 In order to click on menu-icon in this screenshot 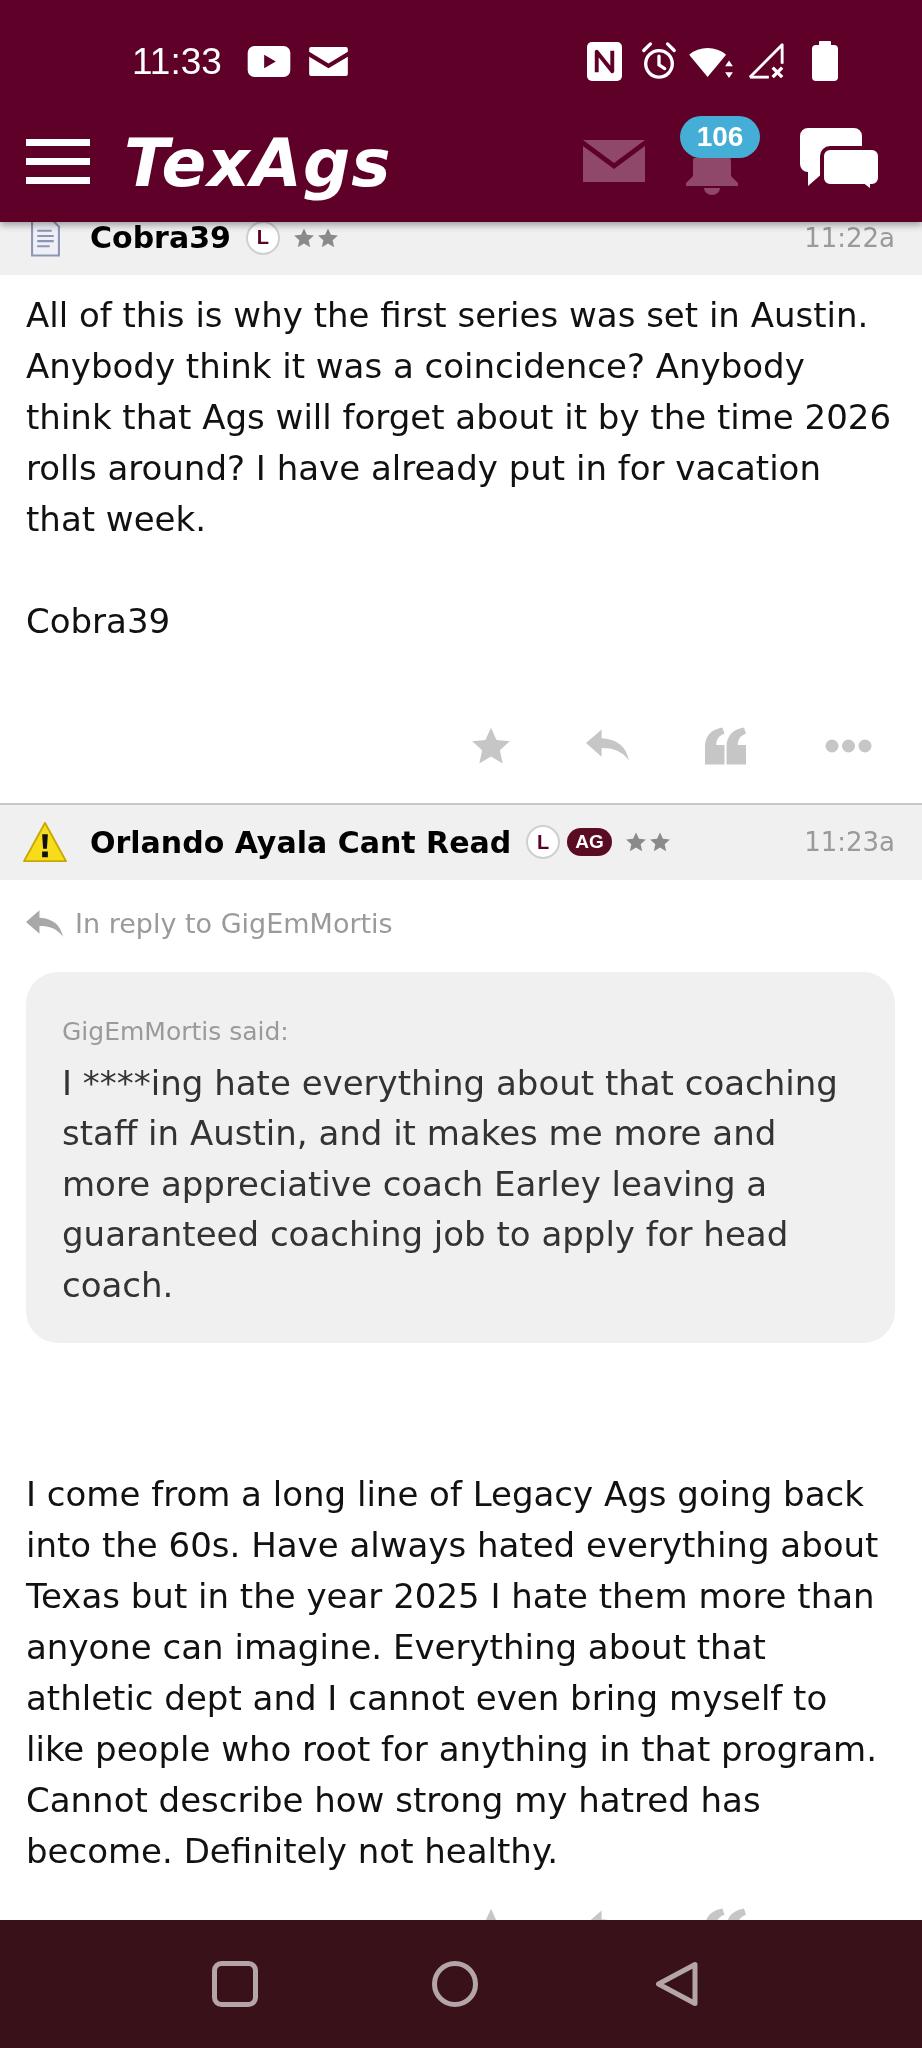, I will do `click(58, 161)`.